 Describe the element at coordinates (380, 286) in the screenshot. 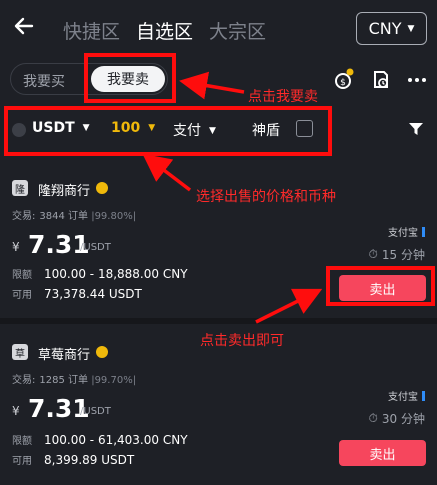

I see `highlight-sell-button` at that location.